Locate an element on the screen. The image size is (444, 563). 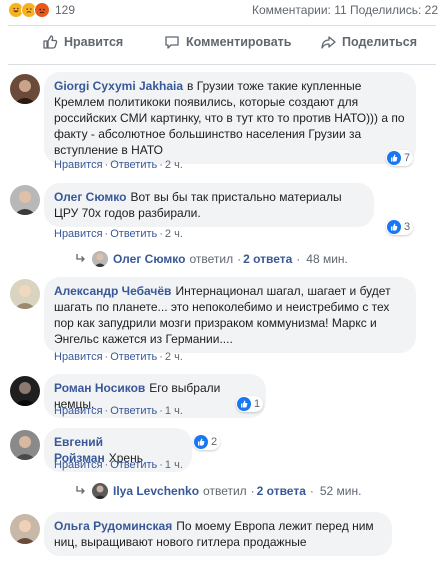
like-button: Нравится is located at coordinates (82, 42).